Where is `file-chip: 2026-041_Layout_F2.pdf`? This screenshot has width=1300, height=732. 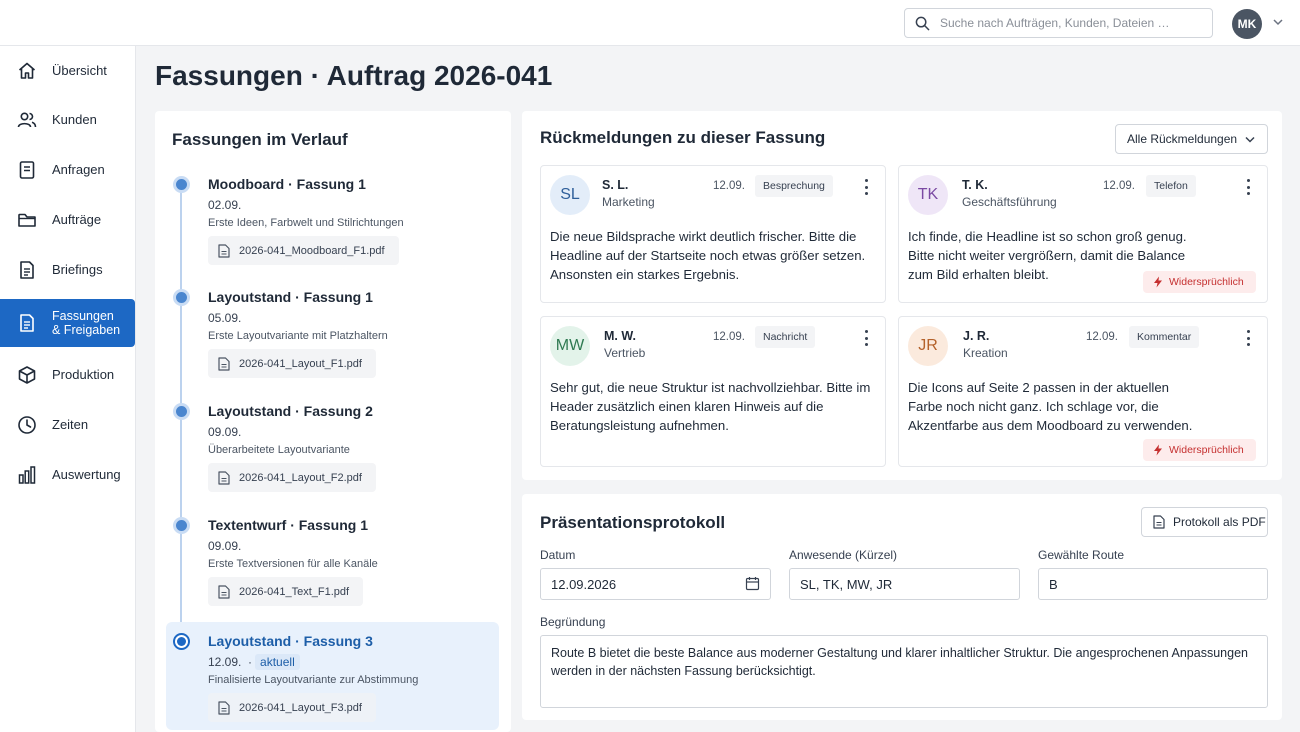
file-chip: 2026-041_Layout_F2.pdf is located at coordinates (292, 477).